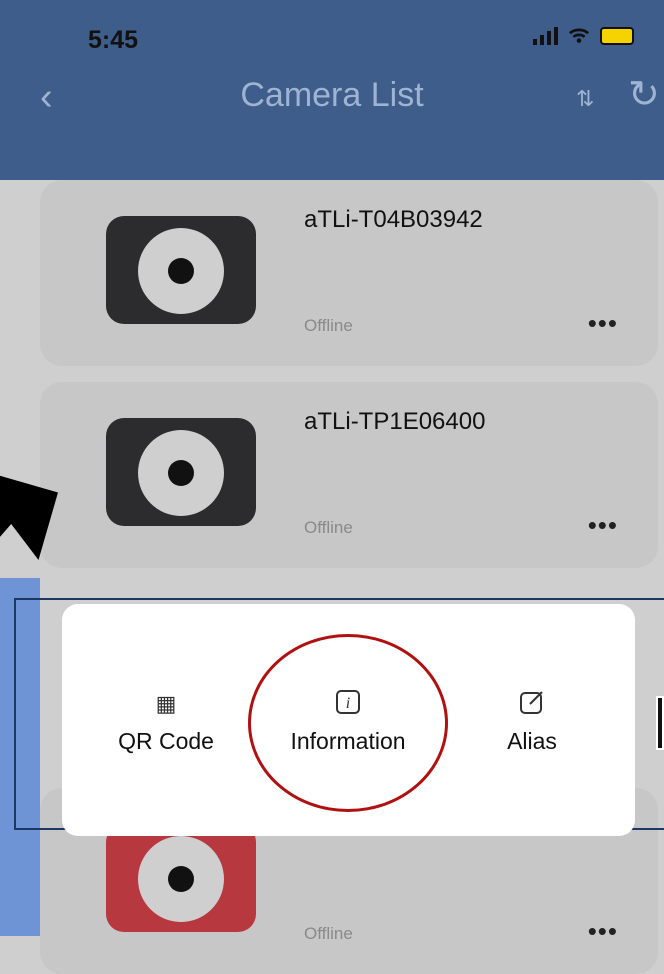  I want to click on status-time: 5:45, so click(113, 40).